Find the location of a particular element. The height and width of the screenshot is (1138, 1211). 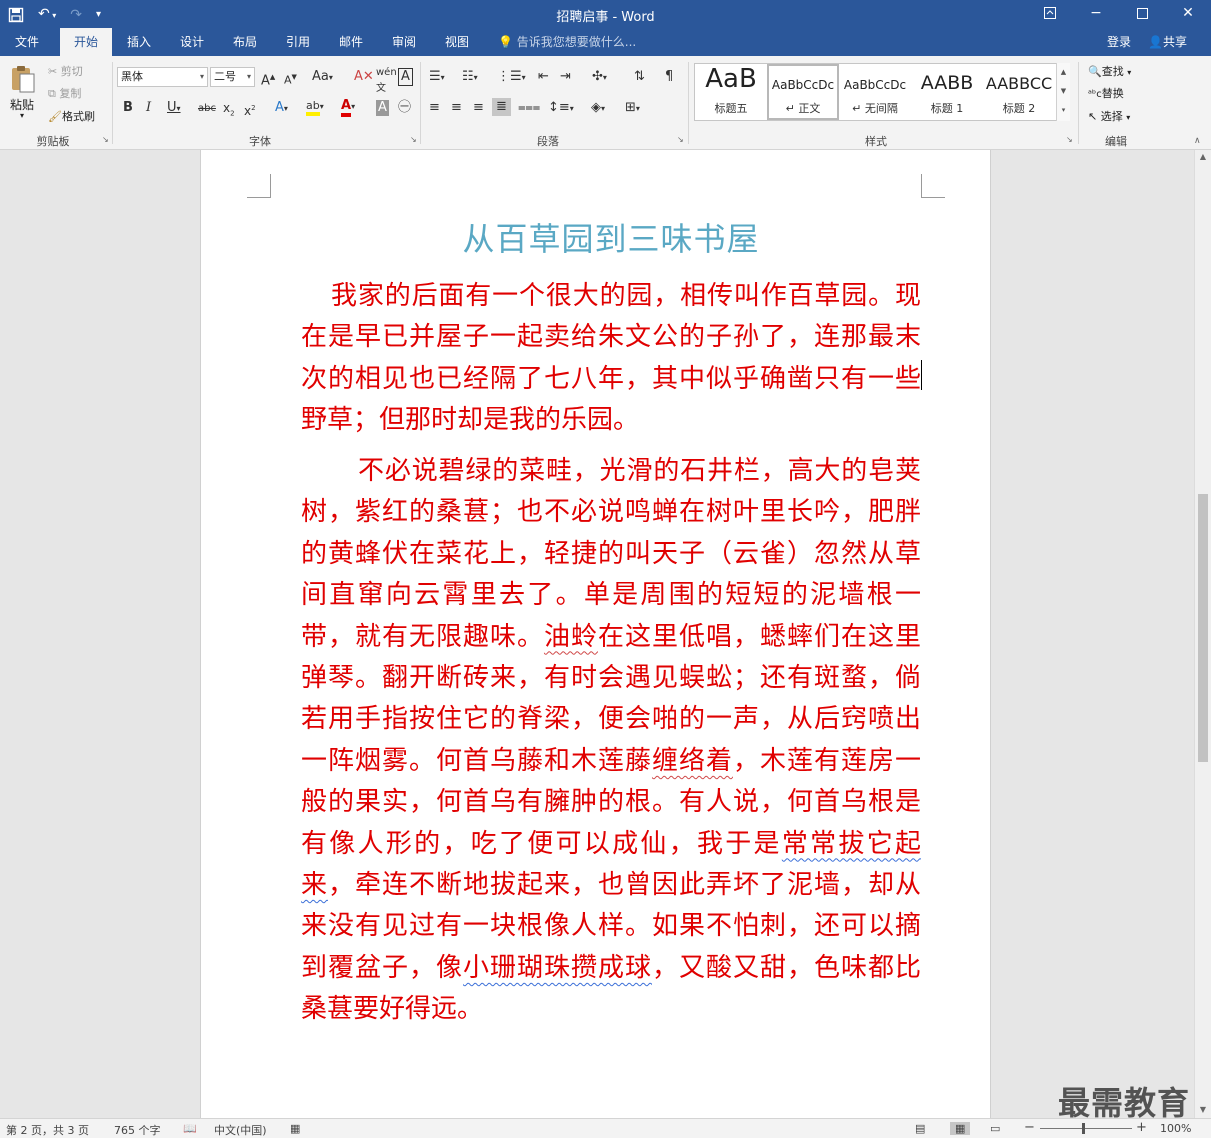

clipboard-launcher-icon: ↘ is located at coordinates (105, 139).